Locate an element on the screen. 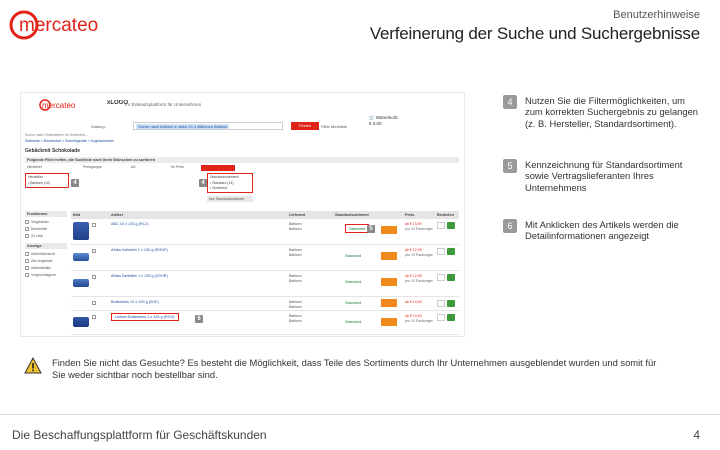 The height and width of the screenshot is (450, 720). sidebar-item-notepad: Merkzettel is located at coordinates (36, 229).